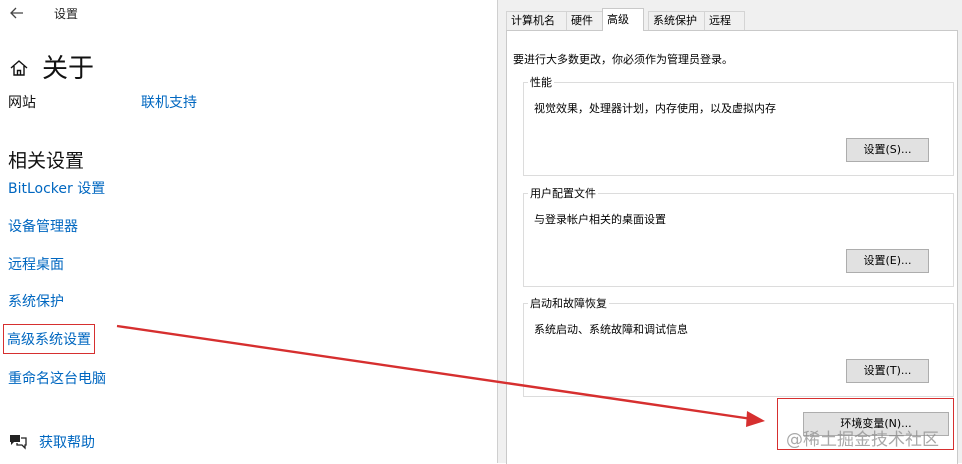  Describe the element at coordinates (623, 19) in the screenshot. I see `tab-advanced: 高级` at that location.